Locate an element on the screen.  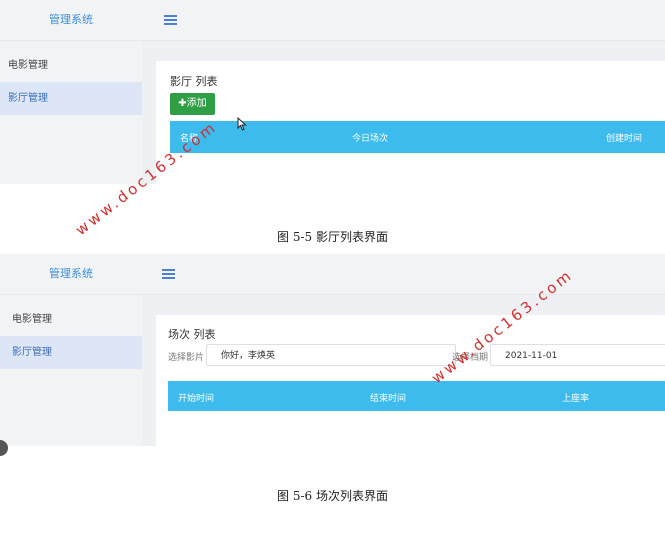
column-header-occupancy: 上座率 is located at coordinates (575, 397).